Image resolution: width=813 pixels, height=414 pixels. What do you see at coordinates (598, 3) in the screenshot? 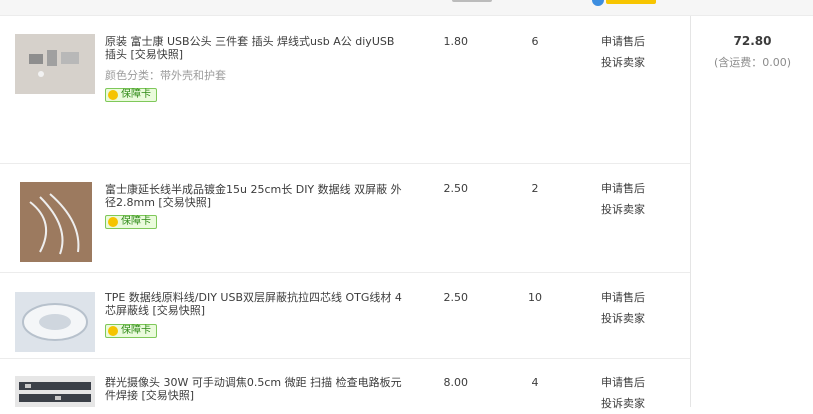
I see `info-icon` at bounding box center [598, 3].